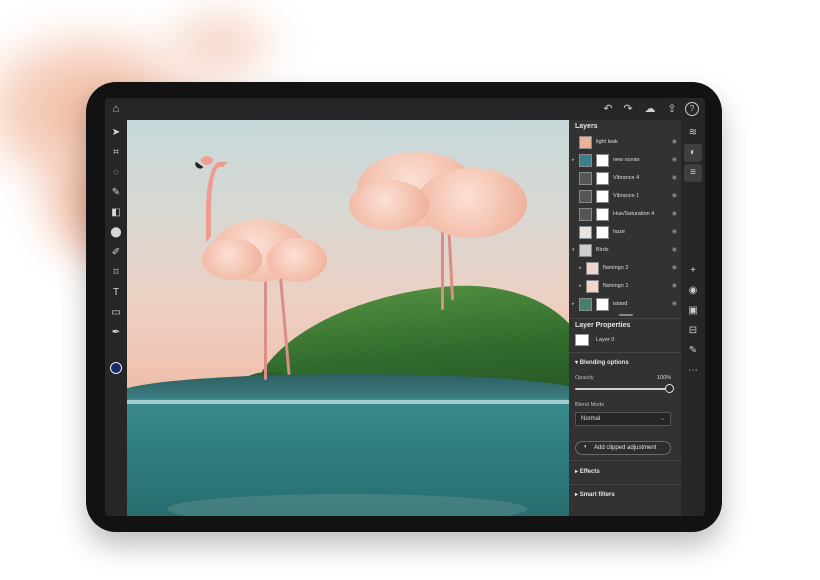 Image resolution: width=820 pixels, height=580 pixels. I want to click on layer-row: Vibrance 4 ◉, so click(625, 178).